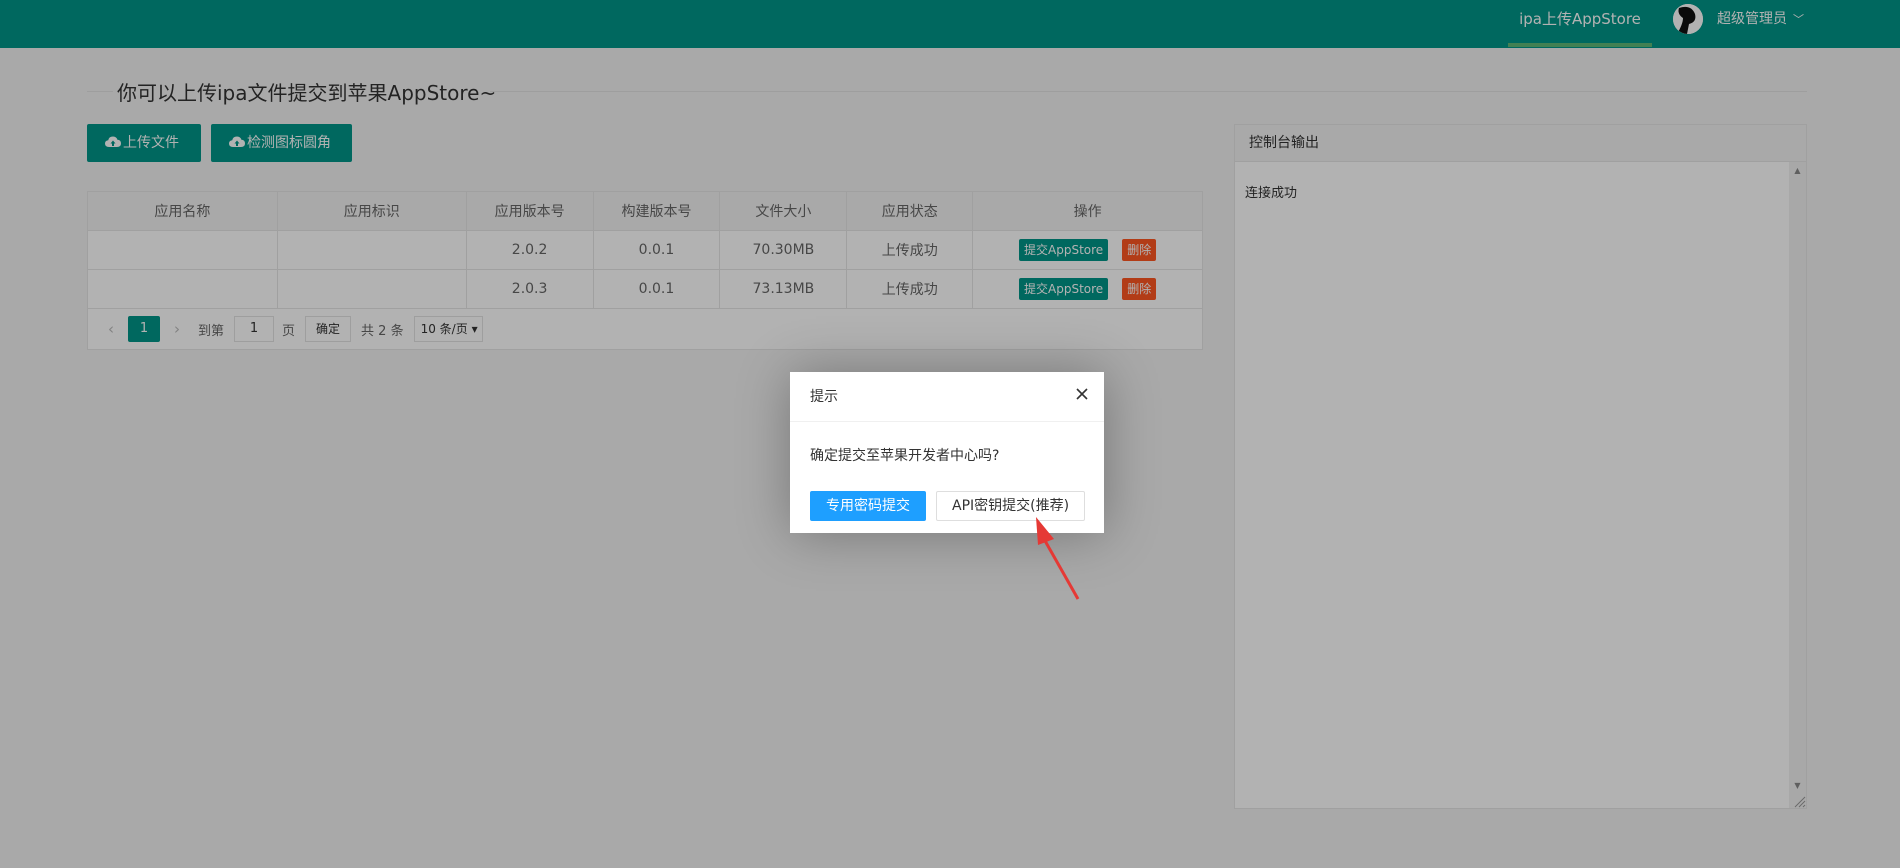  Describe the element at coordinates (1082, 394) in the screenshot. I see `close-icon` at that location.